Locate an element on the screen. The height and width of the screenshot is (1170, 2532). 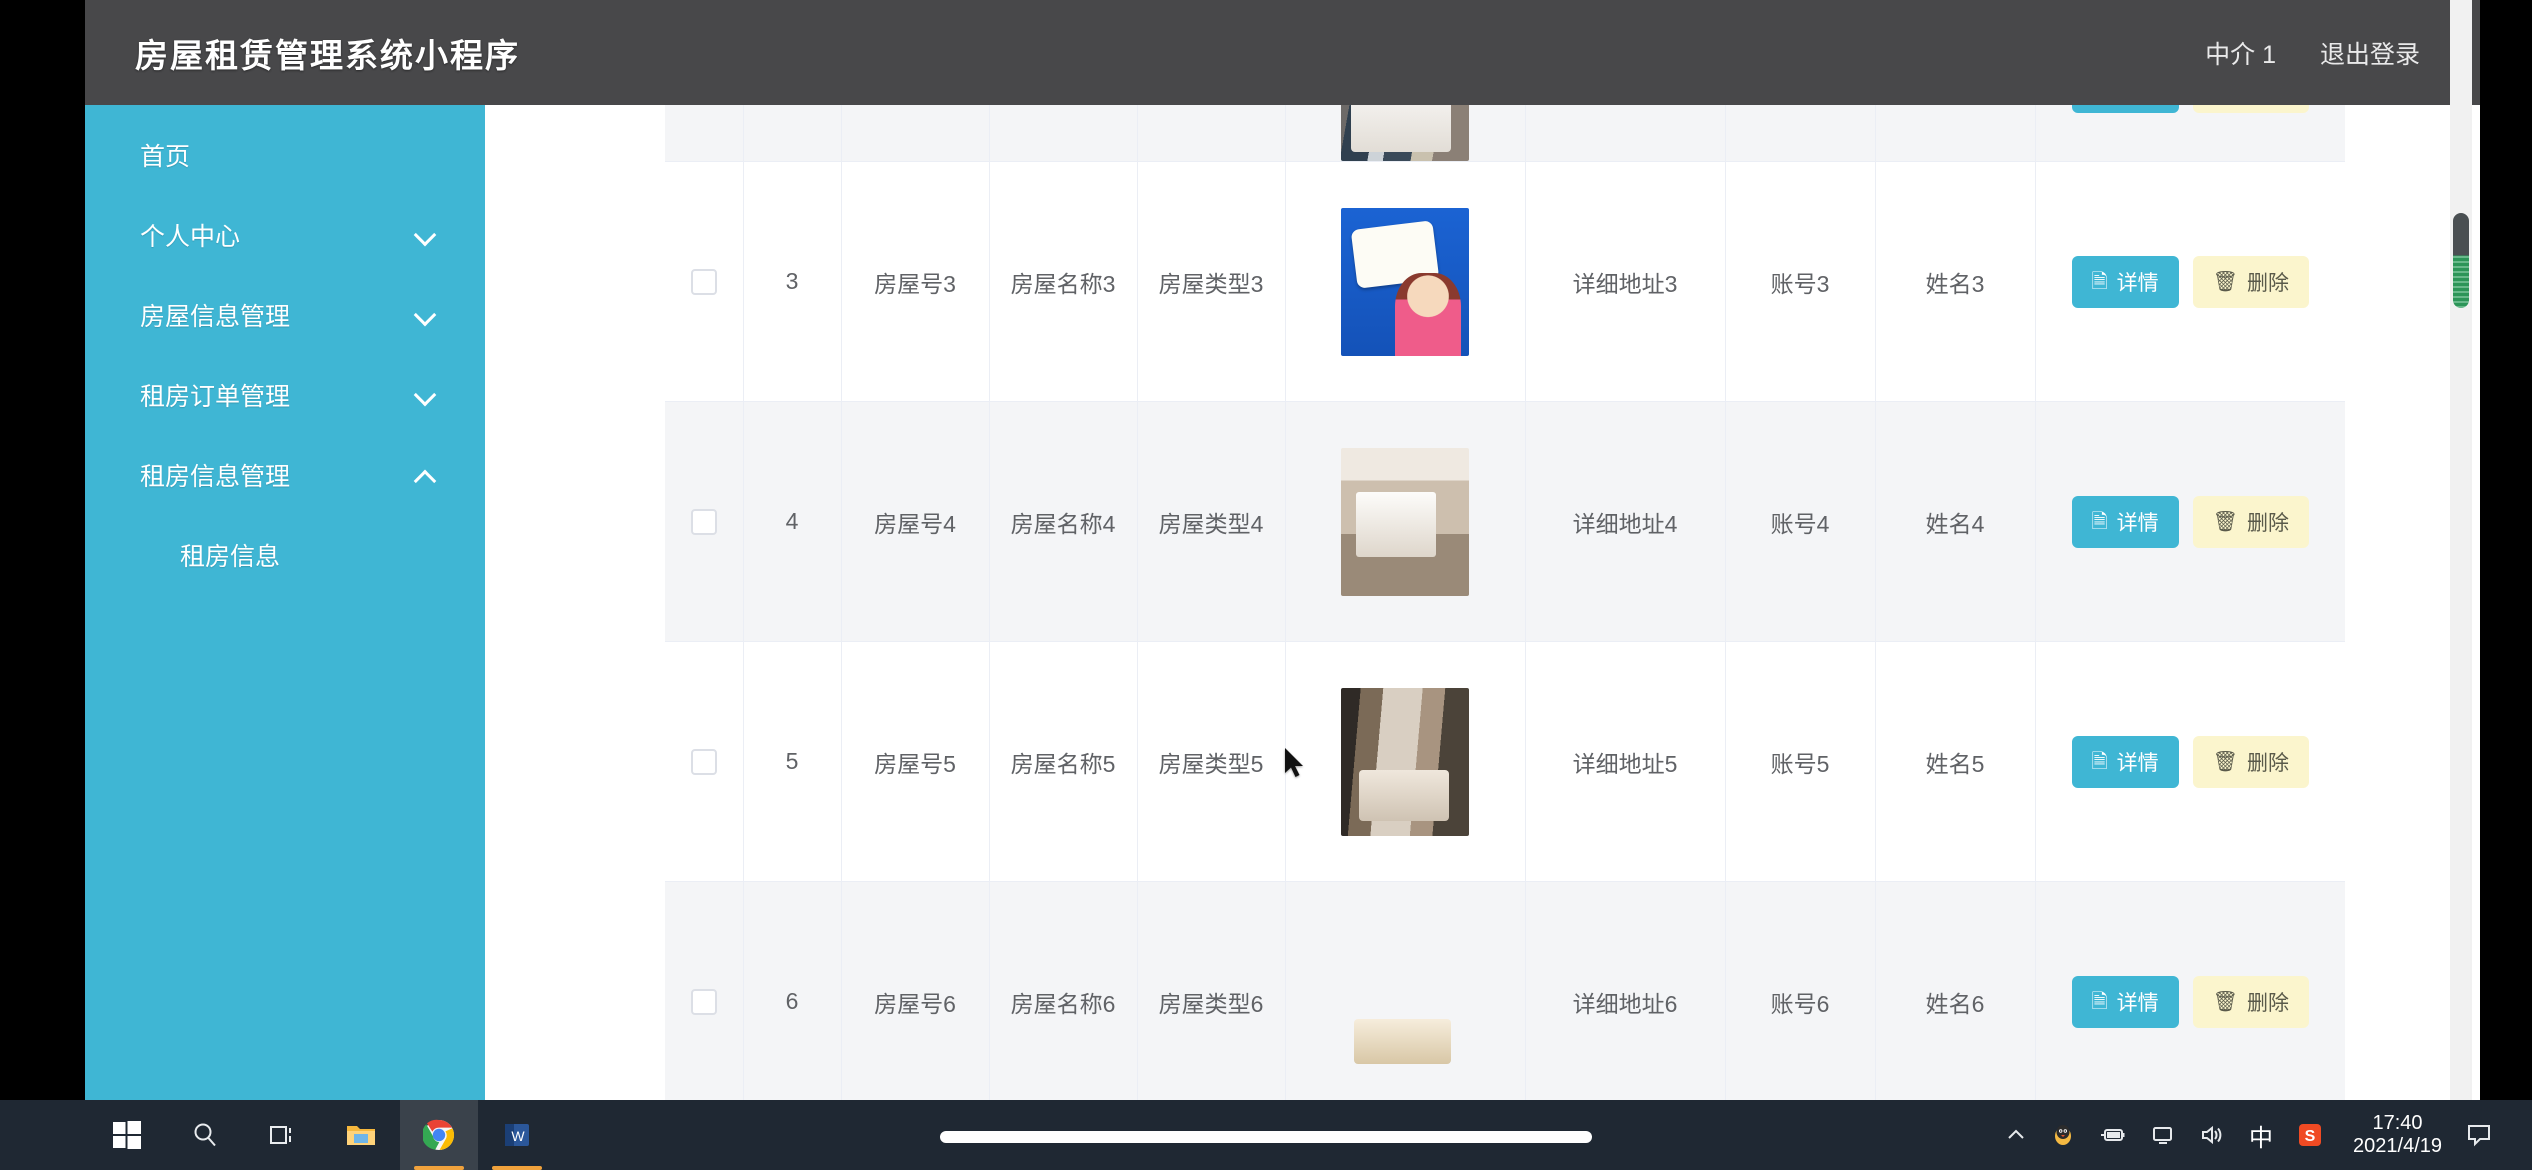
chevron-up-icon is located at coordinates (2016, 1134).